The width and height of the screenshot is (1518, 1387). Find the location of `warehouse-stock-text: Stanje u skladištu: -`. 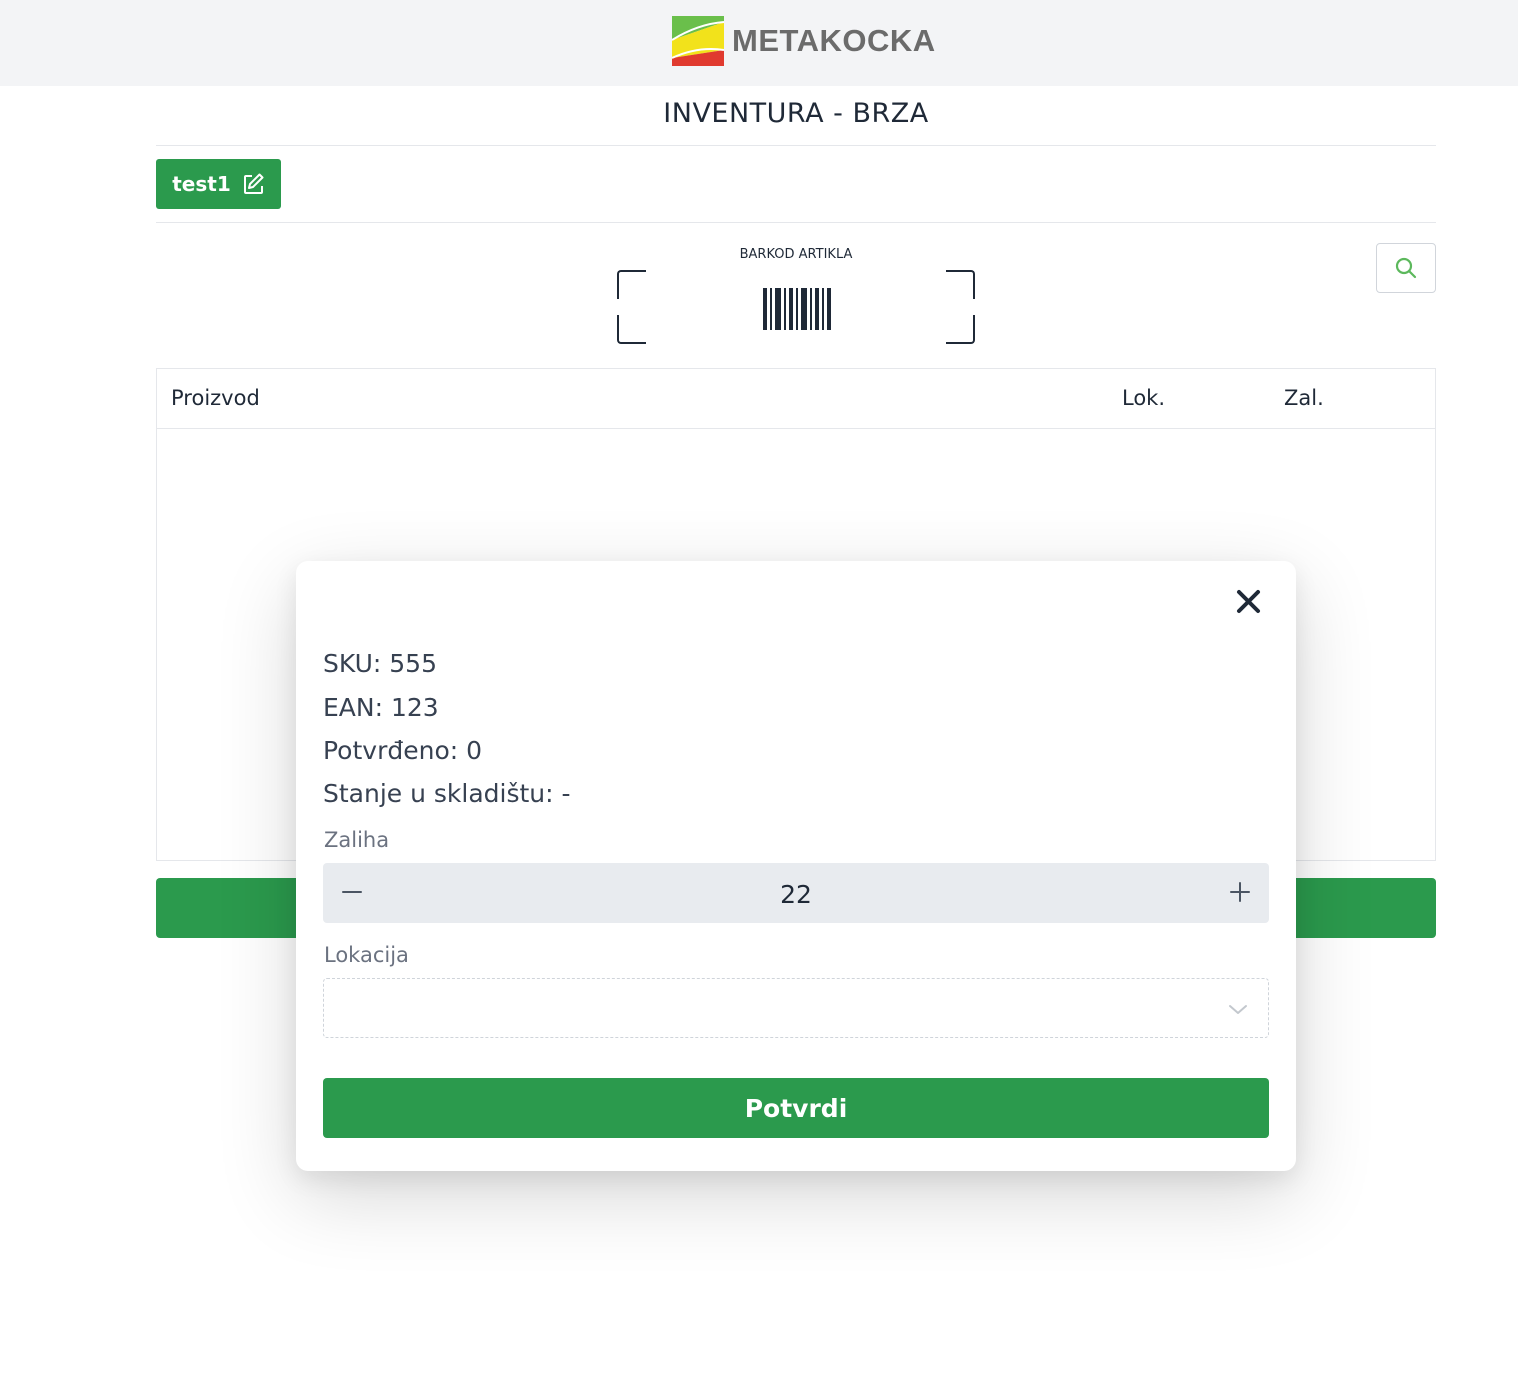

warehouse-stock-text: Stanje u skladištu: - is located at coordinates (447, 793).